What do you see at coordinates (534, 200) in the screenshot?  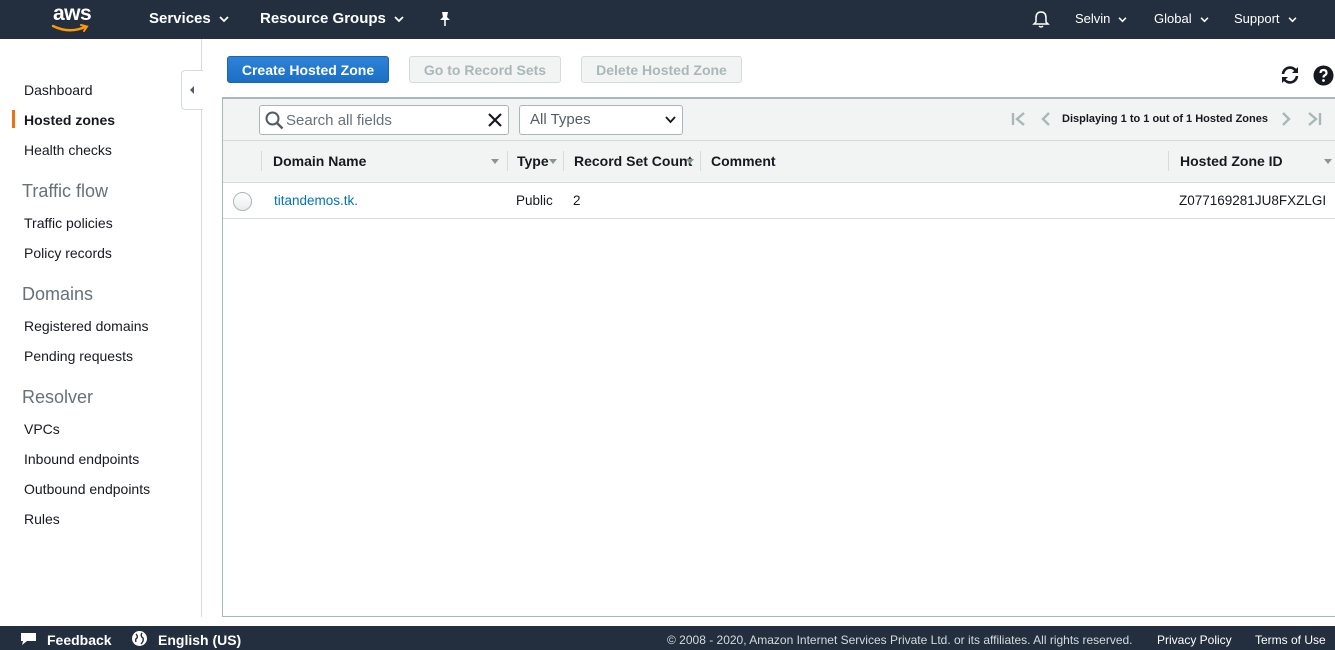 I see `type-cell: Public` at bounding box center [534, 200].